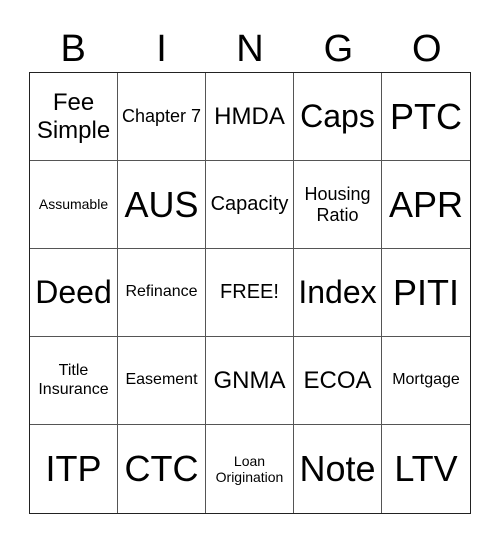 This screenshot has width=500, height=544. I want to click on header-letter-i: I, so click(161, 49).